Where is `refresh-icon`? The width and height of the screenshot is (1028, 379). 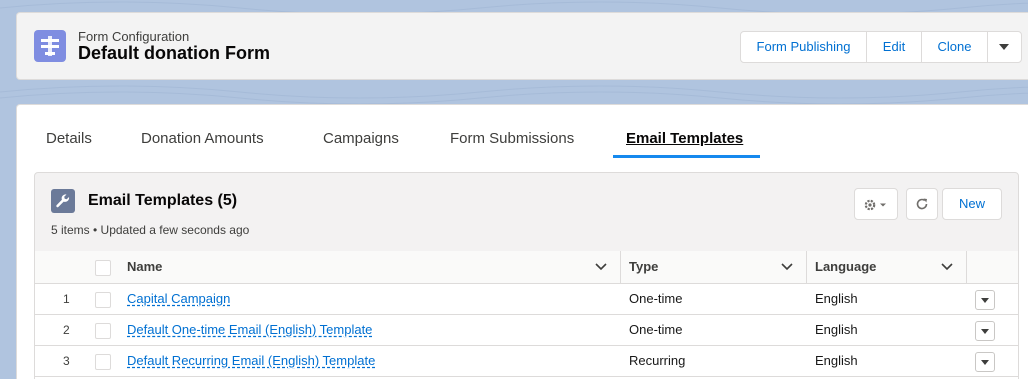
refresh-icon is located at coordinates (922, 204).